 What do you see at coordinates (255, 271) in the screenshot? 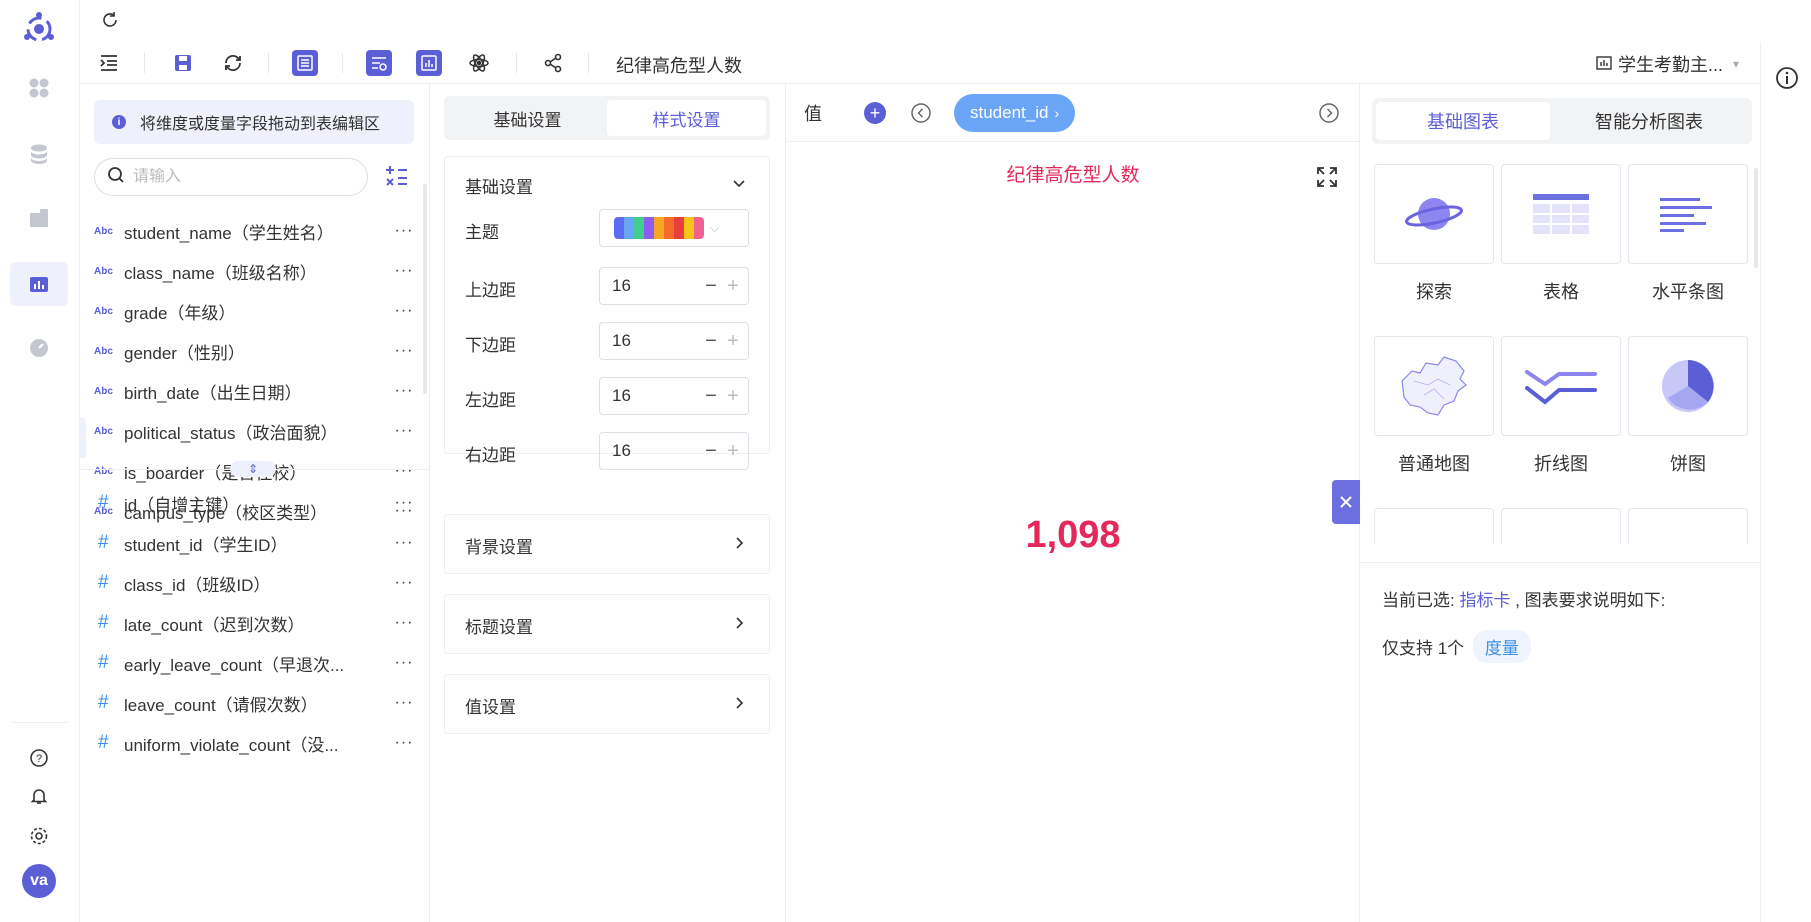
I see `dimension-field-item: Abc class_name（班级名称） ···` at bounding box center [255, 271].